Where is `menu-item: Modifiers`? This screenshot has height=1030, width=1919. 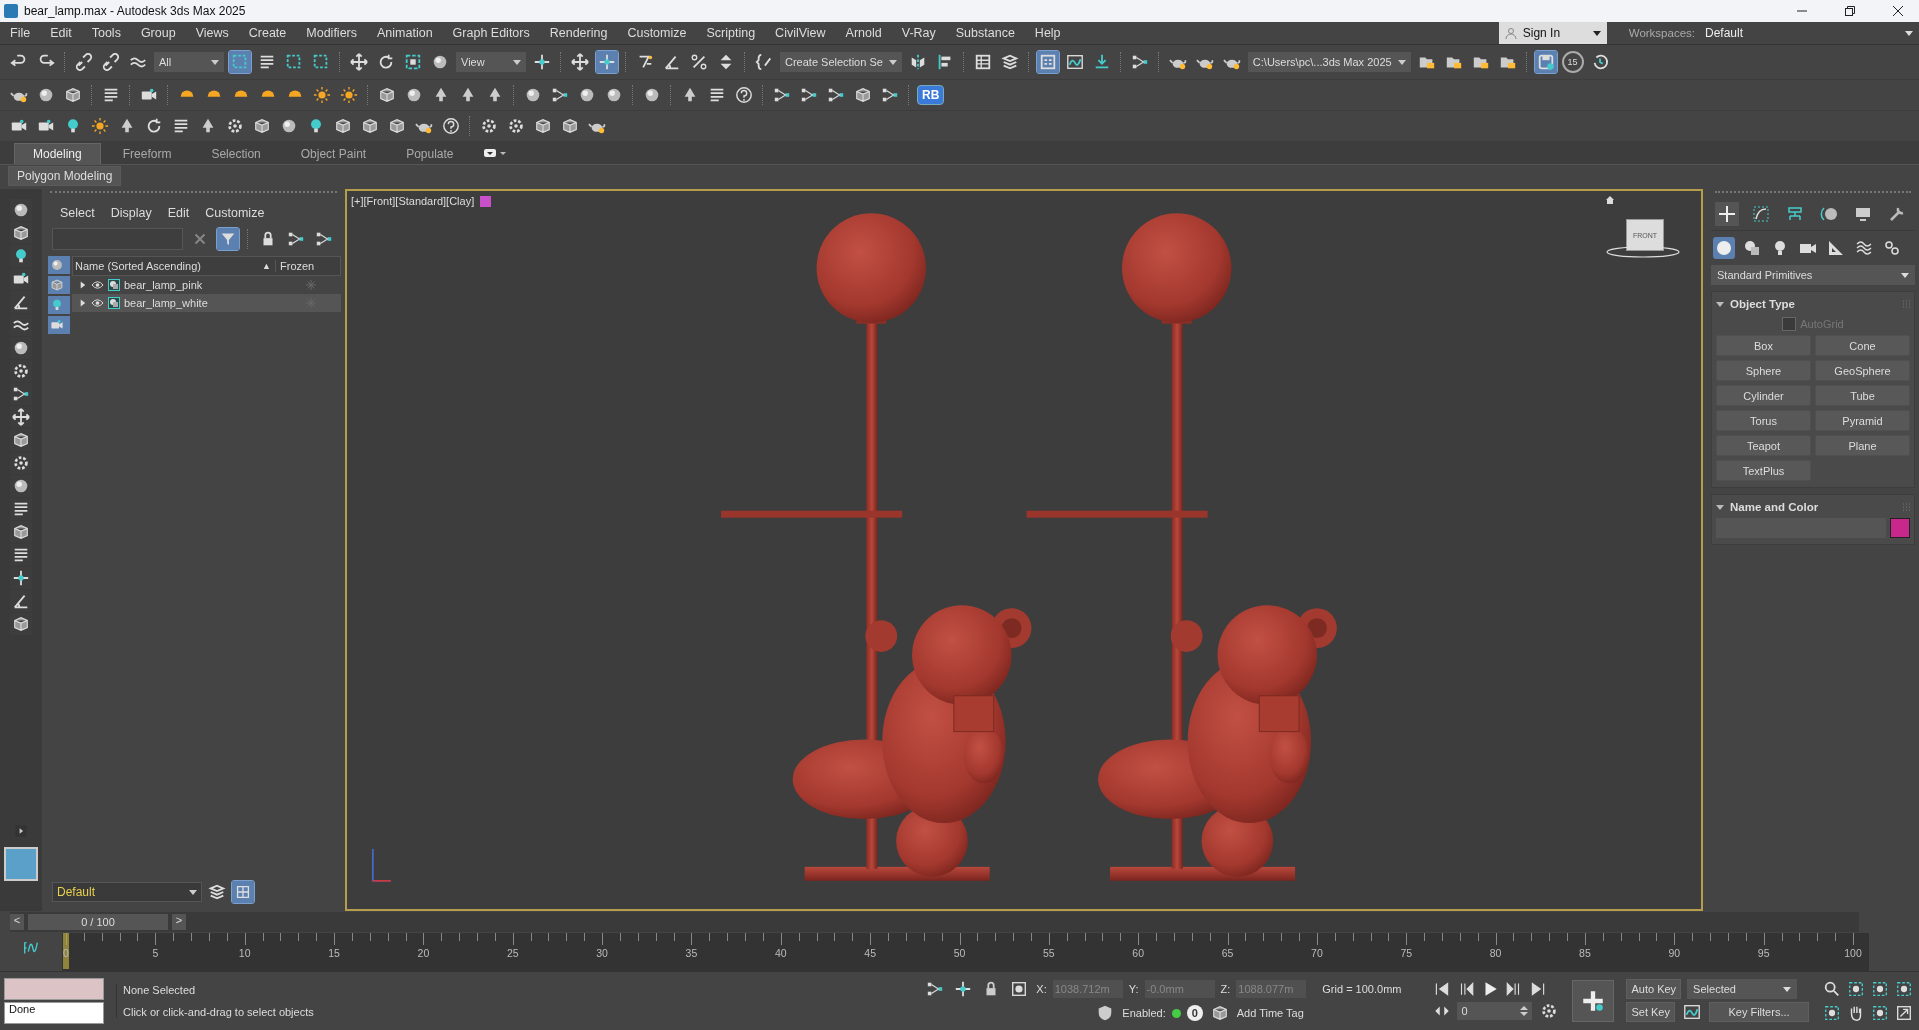
menu-item: Modifiers is located at coordinates (331, 33).